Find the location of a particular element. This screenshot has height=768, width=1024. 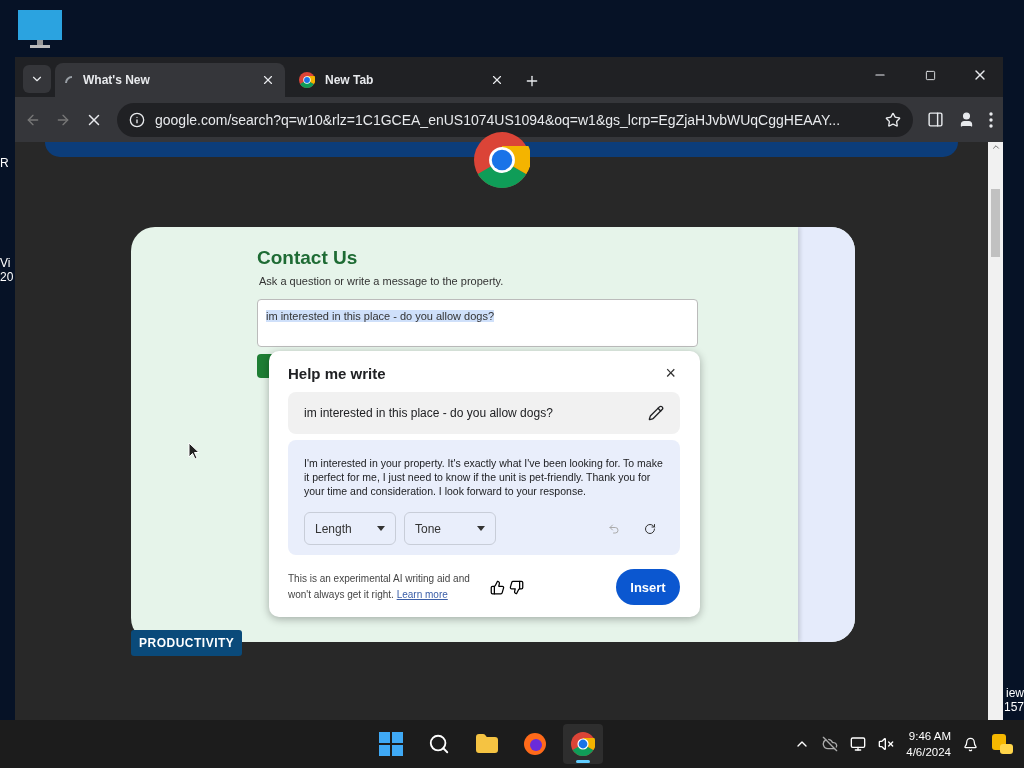

side-panel-button is located at coordinates (935, 119).